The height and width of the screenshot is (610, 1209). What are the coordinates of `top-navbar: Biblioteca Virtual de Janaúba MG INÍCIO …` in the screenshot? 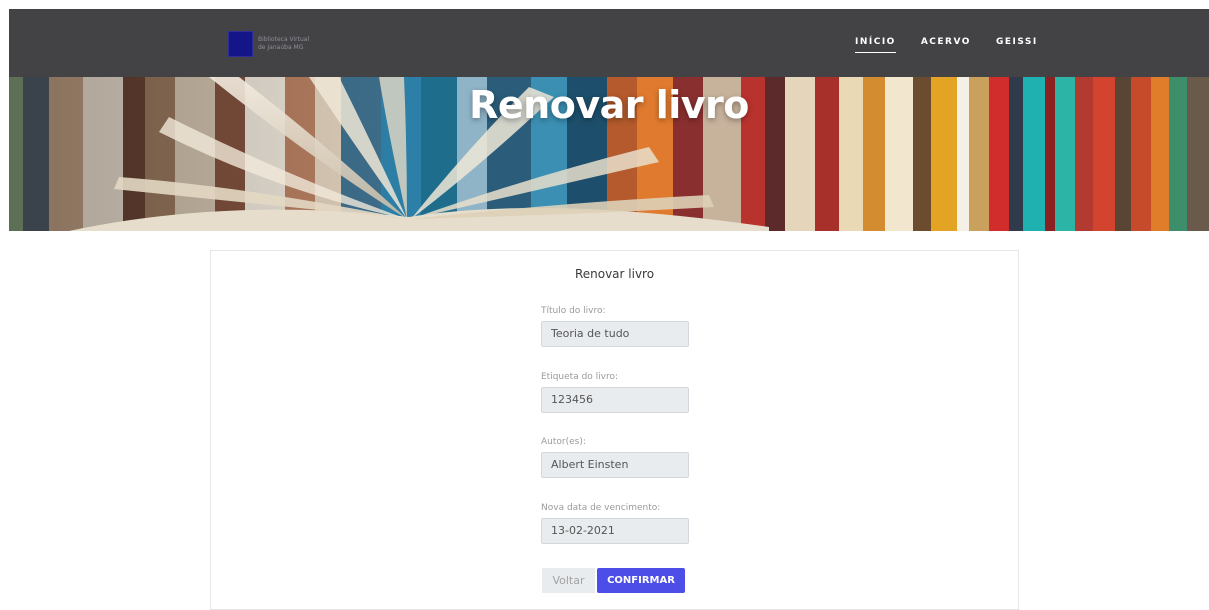 It's located at (609, 43).